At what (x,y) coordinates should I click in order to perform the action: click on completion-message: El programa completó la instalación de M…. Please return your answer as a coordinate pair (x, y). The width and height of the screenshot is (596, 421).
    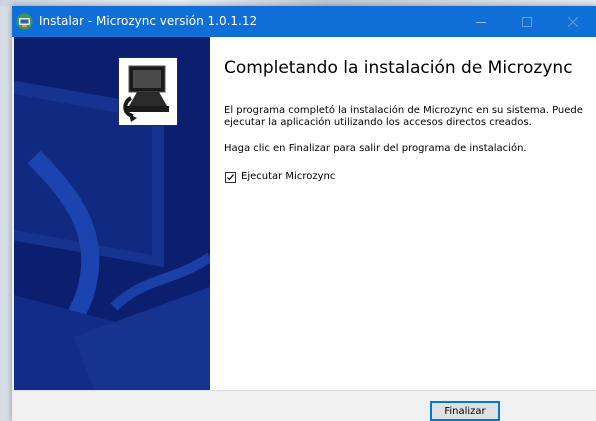
    Looking at the image, I should click on (403, 116).